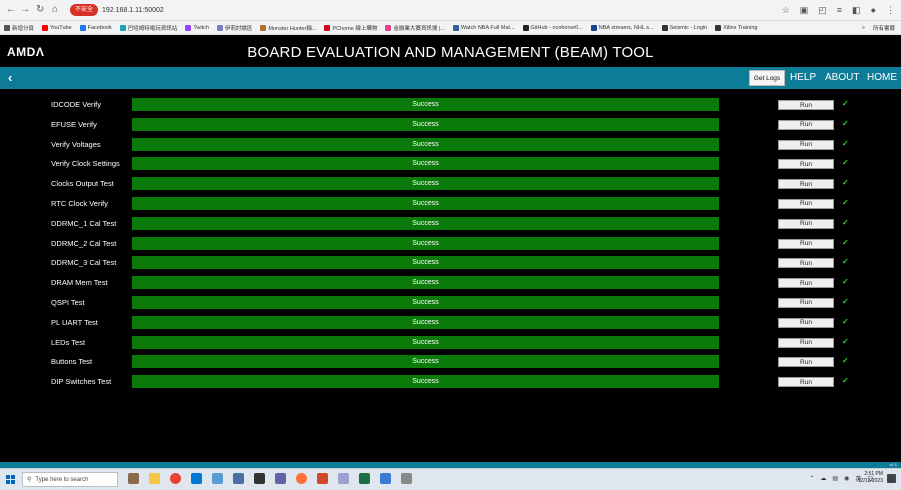 This screenshot has height=490, width=901. I want to click on help-link: HELP, so click(803, 77).